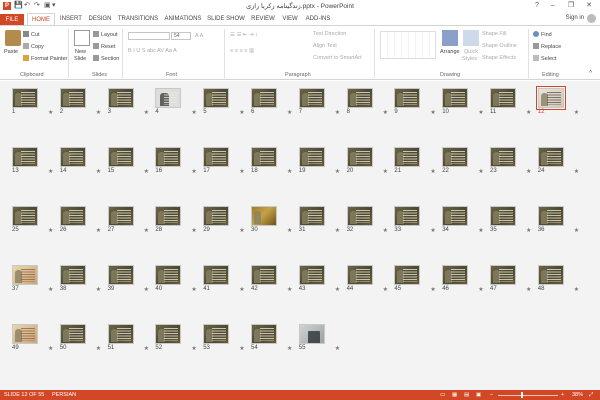 The width and height of the screenshot is (600, 400). Describe the element at coordinates (466, 395) in the screenshot. I see `reading-view-icon: ▤` at that location.